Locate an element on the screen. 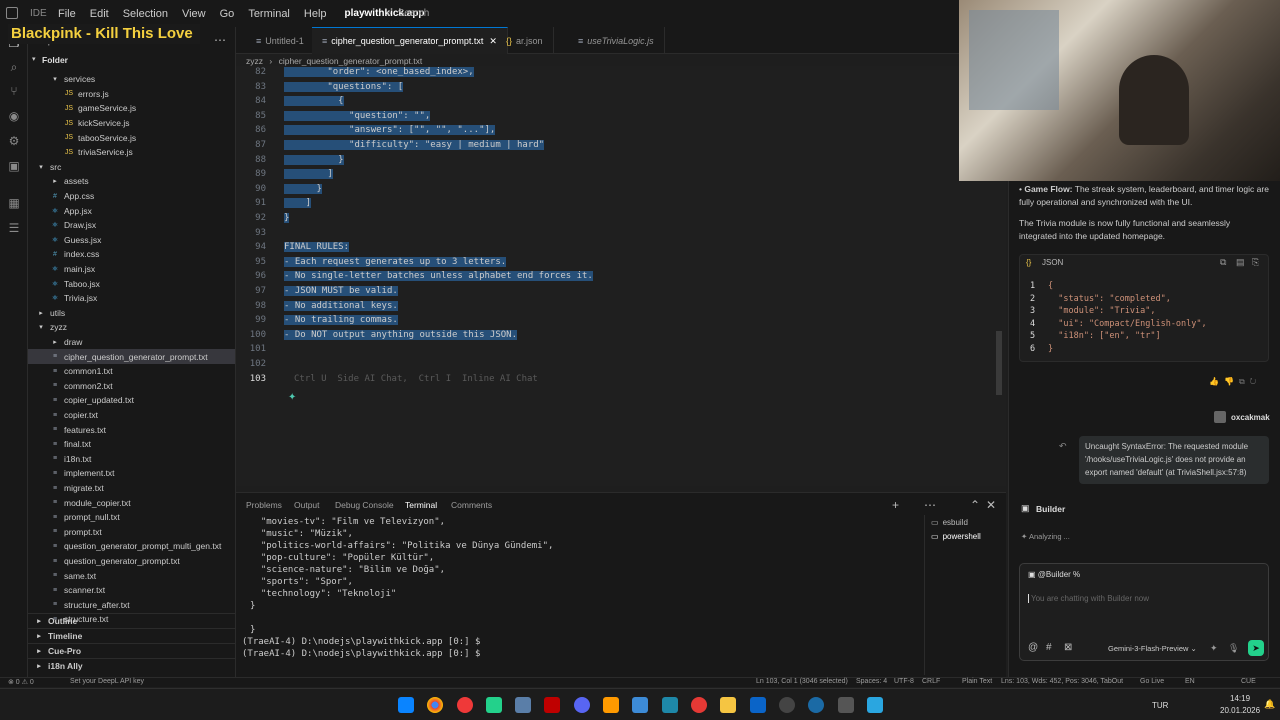 The width and height of the screenshot is (1280, 720). steam-icon is located at coordinates (816, 705).